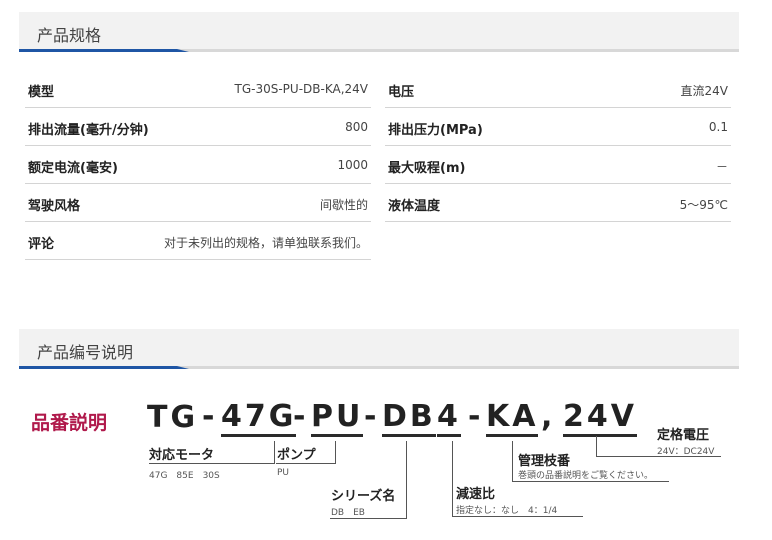 Image resolution: width=772 pixels, height=540 pixels. Describe the element at coordinates (600, 418) in the screenshot. I see `code-segment-voltage: 24V` at that location.